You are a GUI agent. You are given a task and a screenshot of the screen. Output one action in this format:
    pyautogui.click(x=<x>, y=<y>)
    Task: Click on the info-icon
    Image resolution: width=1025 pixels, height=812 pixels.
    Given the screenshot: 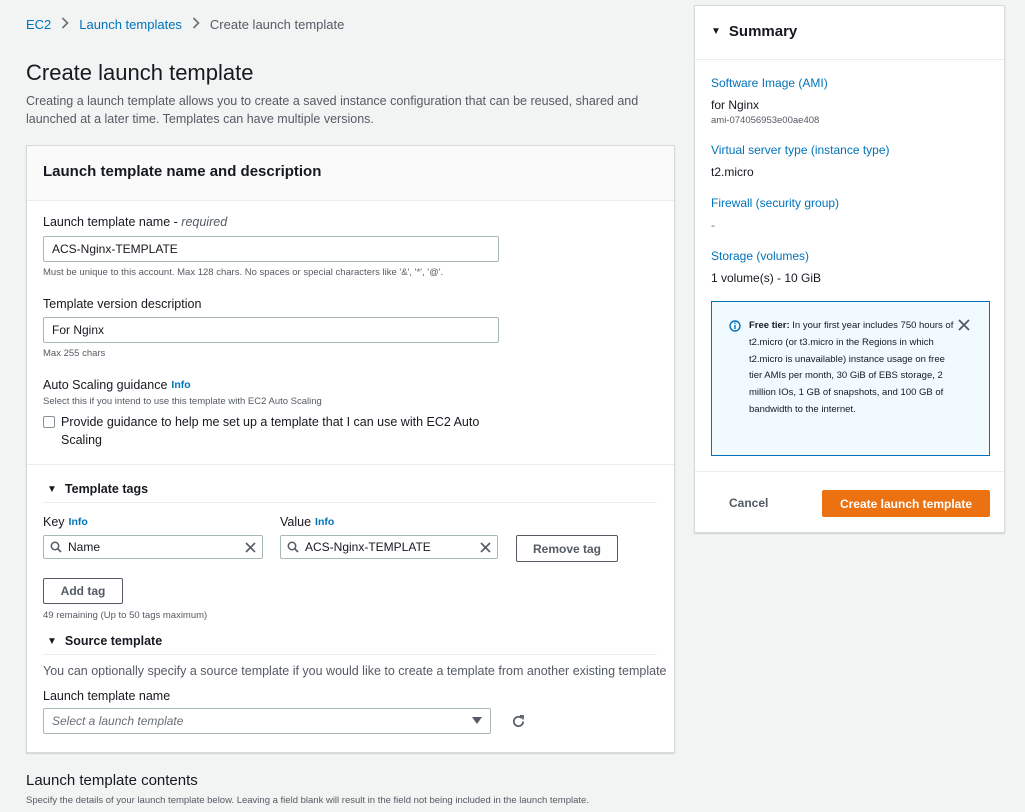 What is the action you would take?
    pyautogui.click(x=735, y=326)
    